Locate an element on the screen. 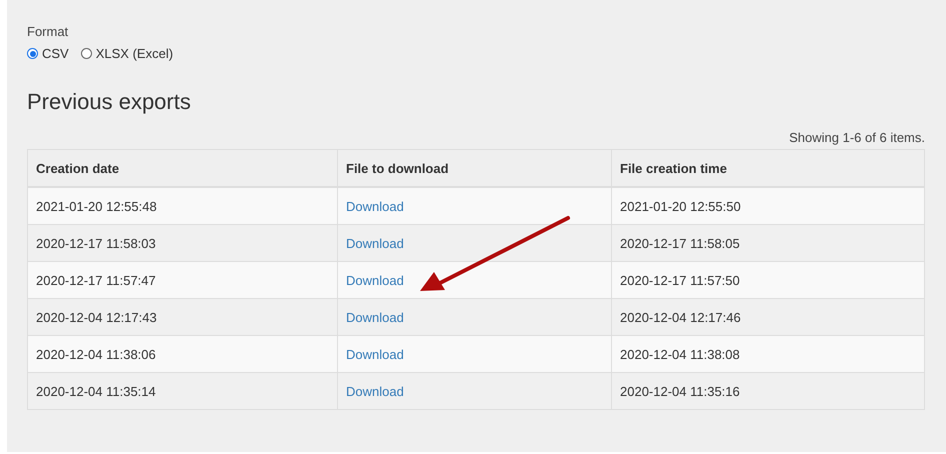  summary-text: Showing 1-6 of 6 items. is located at coordinates (856, 137).